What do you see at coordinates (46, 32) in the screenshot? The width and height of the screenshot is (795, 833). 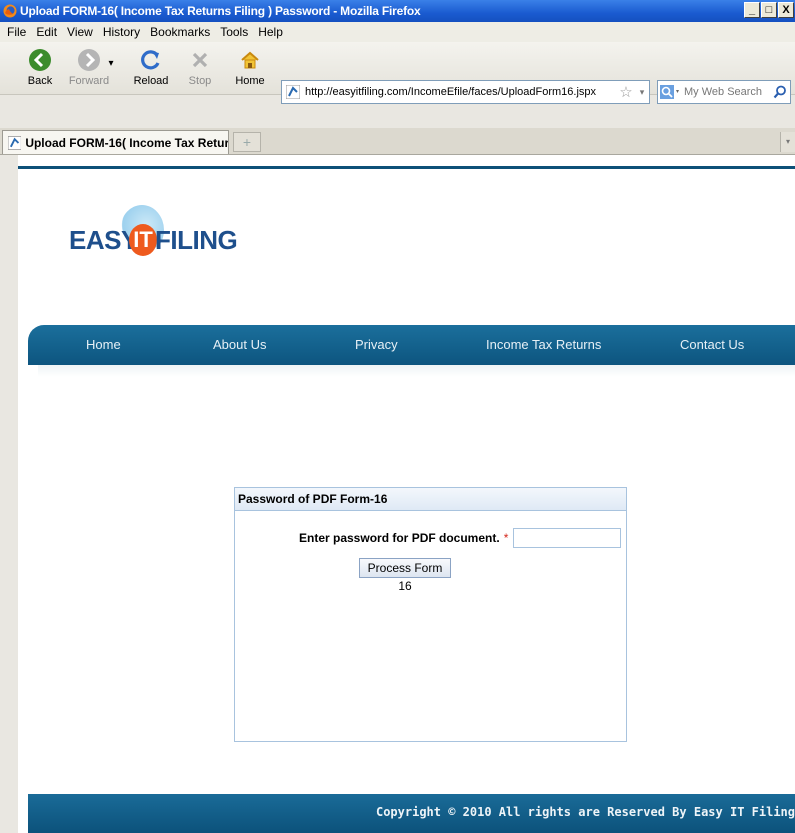 I see `menu-edit: Edit` at bounding box center [46, 32].